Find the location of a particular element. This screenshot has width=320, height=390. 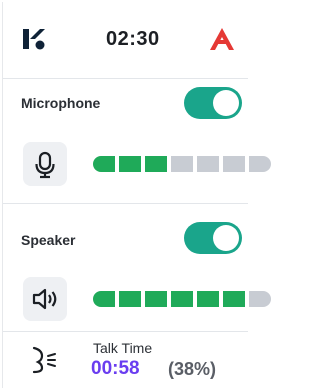

k-logo-icon is located at coordinates (34, 39).